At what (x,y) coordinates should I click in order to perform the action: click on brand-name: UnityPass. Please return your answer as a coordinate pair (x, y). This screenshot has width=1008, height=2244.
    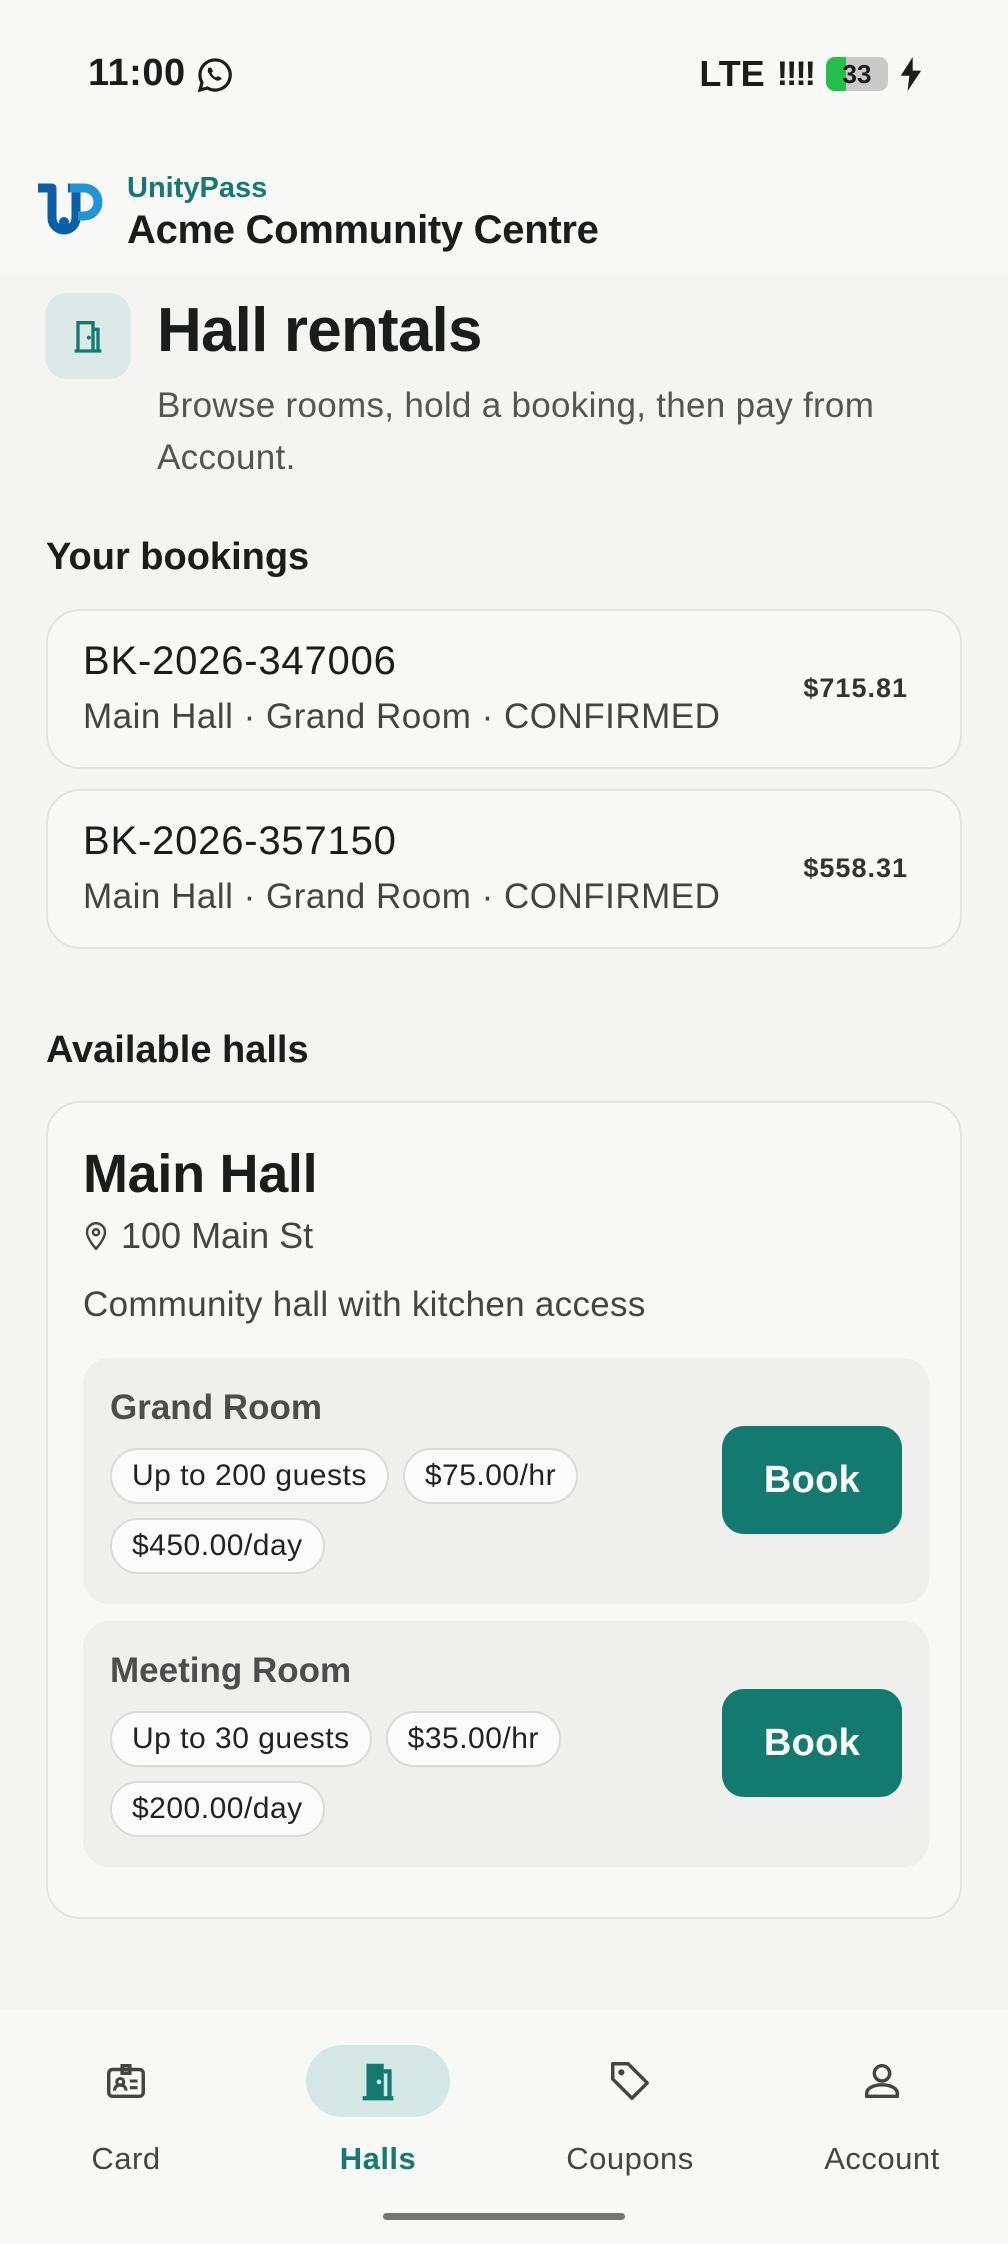
    Looking at the image, I should click on (197, 188).